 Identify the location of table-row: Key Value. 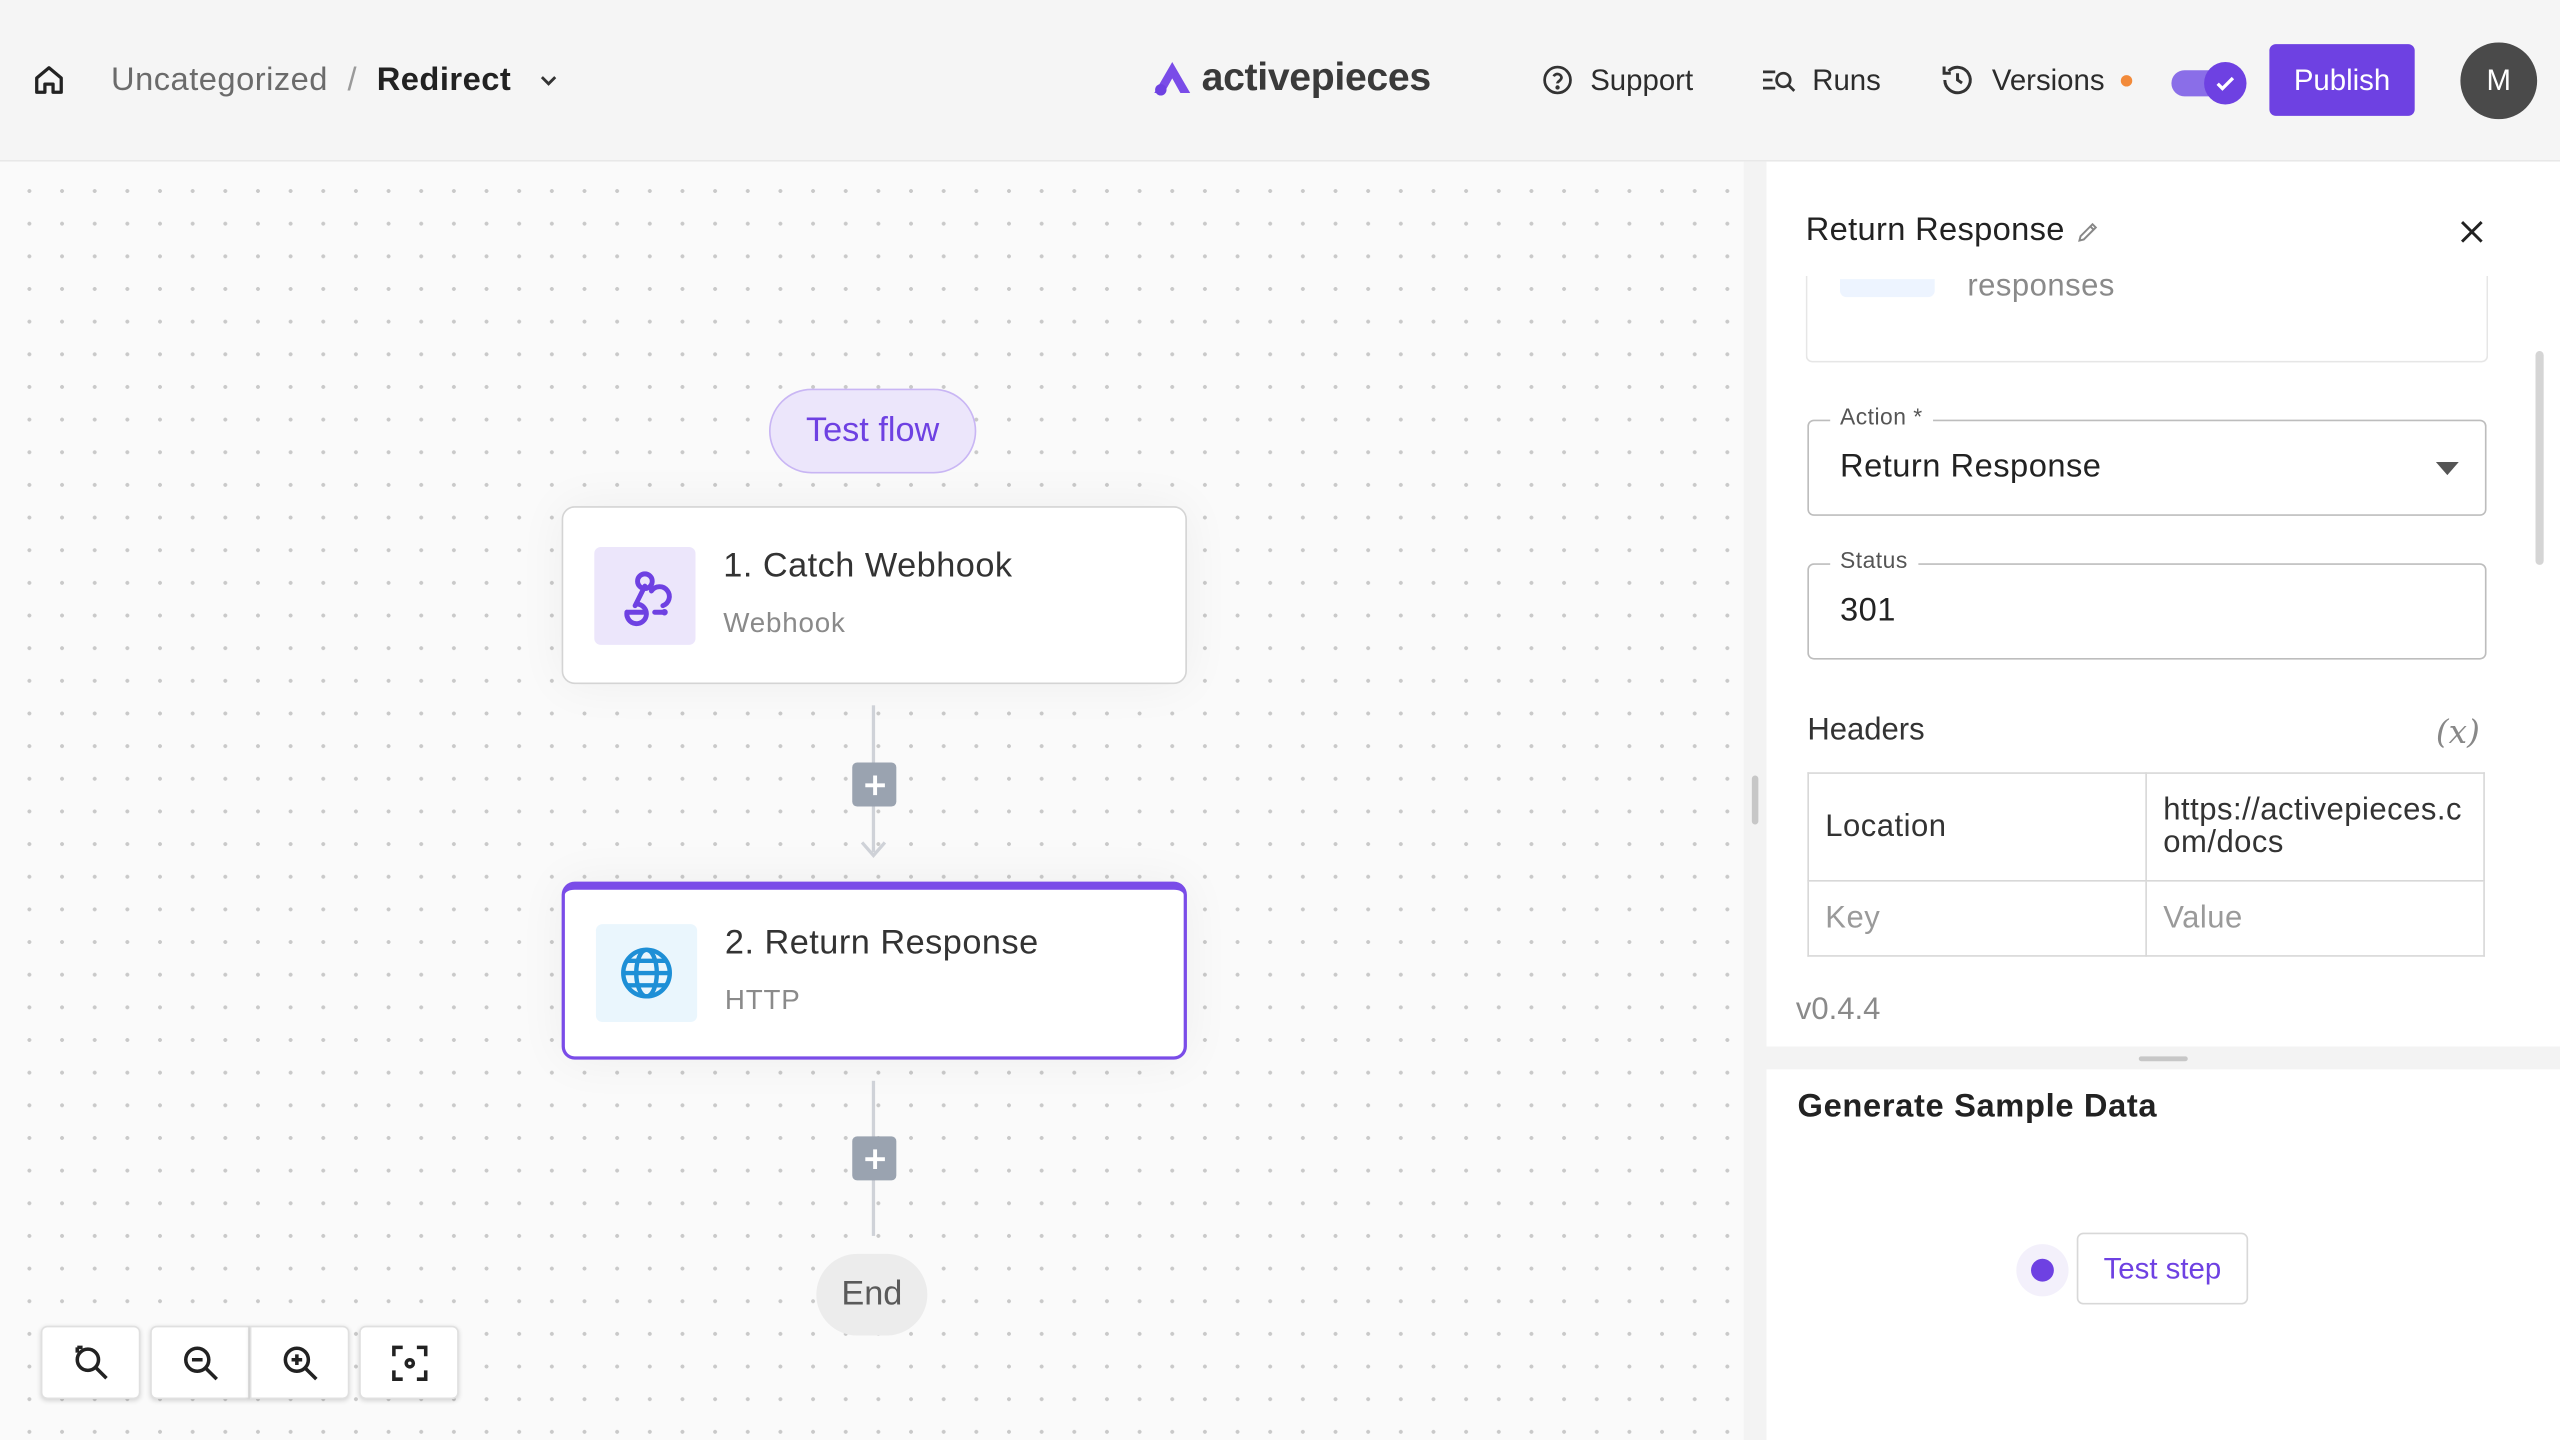
(2146, 918).